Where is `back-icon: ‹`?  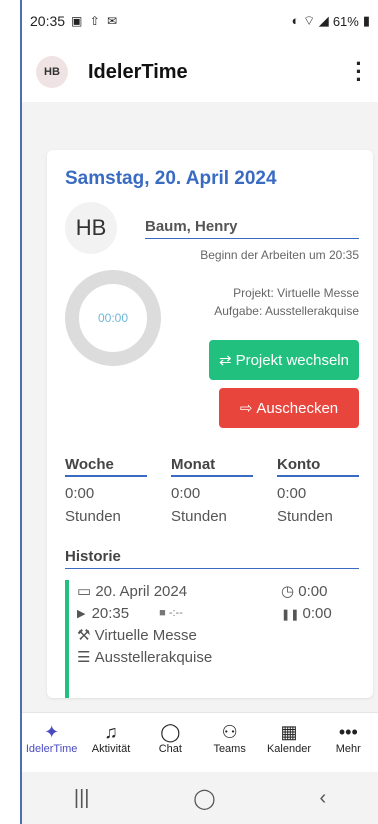 back-icon: ‹ is located at coordinates (322, 798).